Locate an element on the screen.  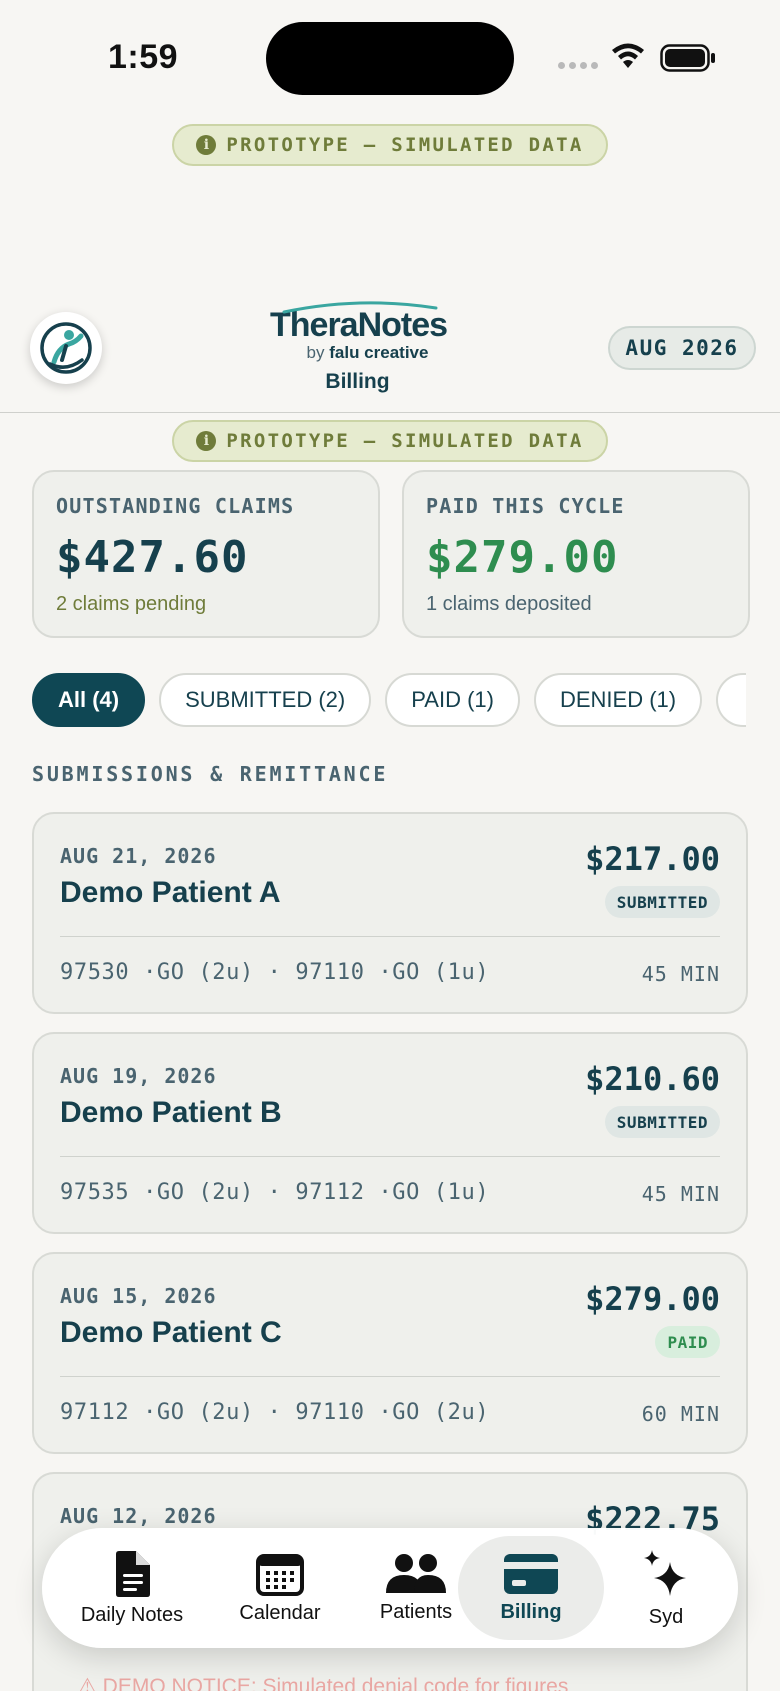
filter-all: All (4) is located at coordinates (89, 700).